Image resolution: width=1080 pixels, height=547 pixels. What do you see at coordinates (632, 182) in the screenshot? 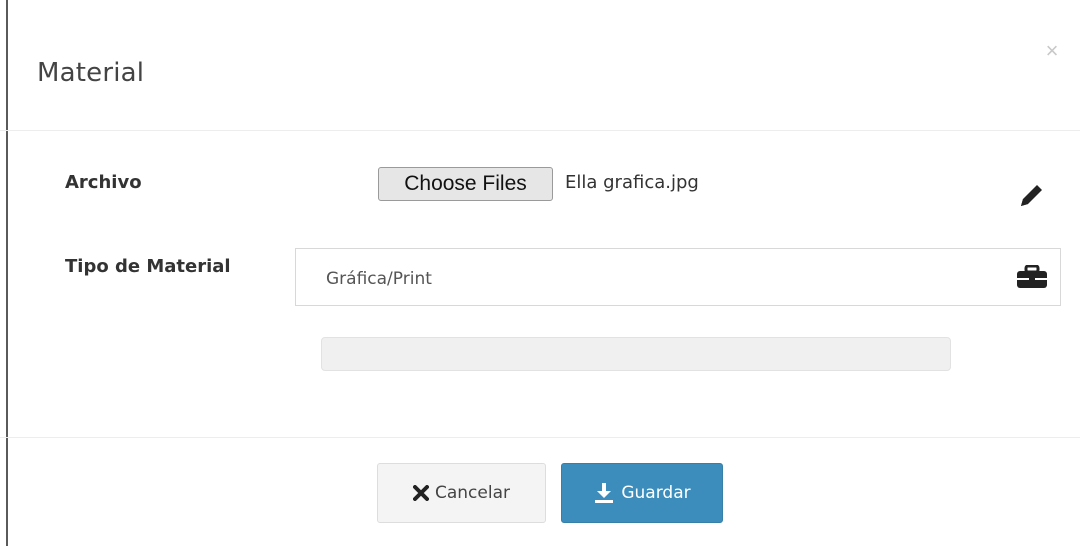
I see `selected-file-name: Ella grafica.jpg` at bounding box center [632, 182].